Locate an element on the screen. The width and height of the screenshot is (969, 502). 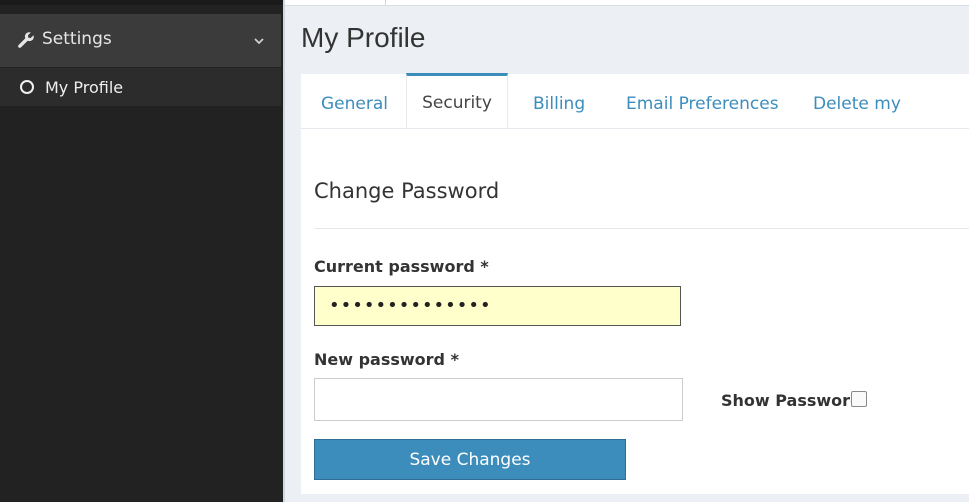
sidebar-divider is located at coordinates (284, 251).